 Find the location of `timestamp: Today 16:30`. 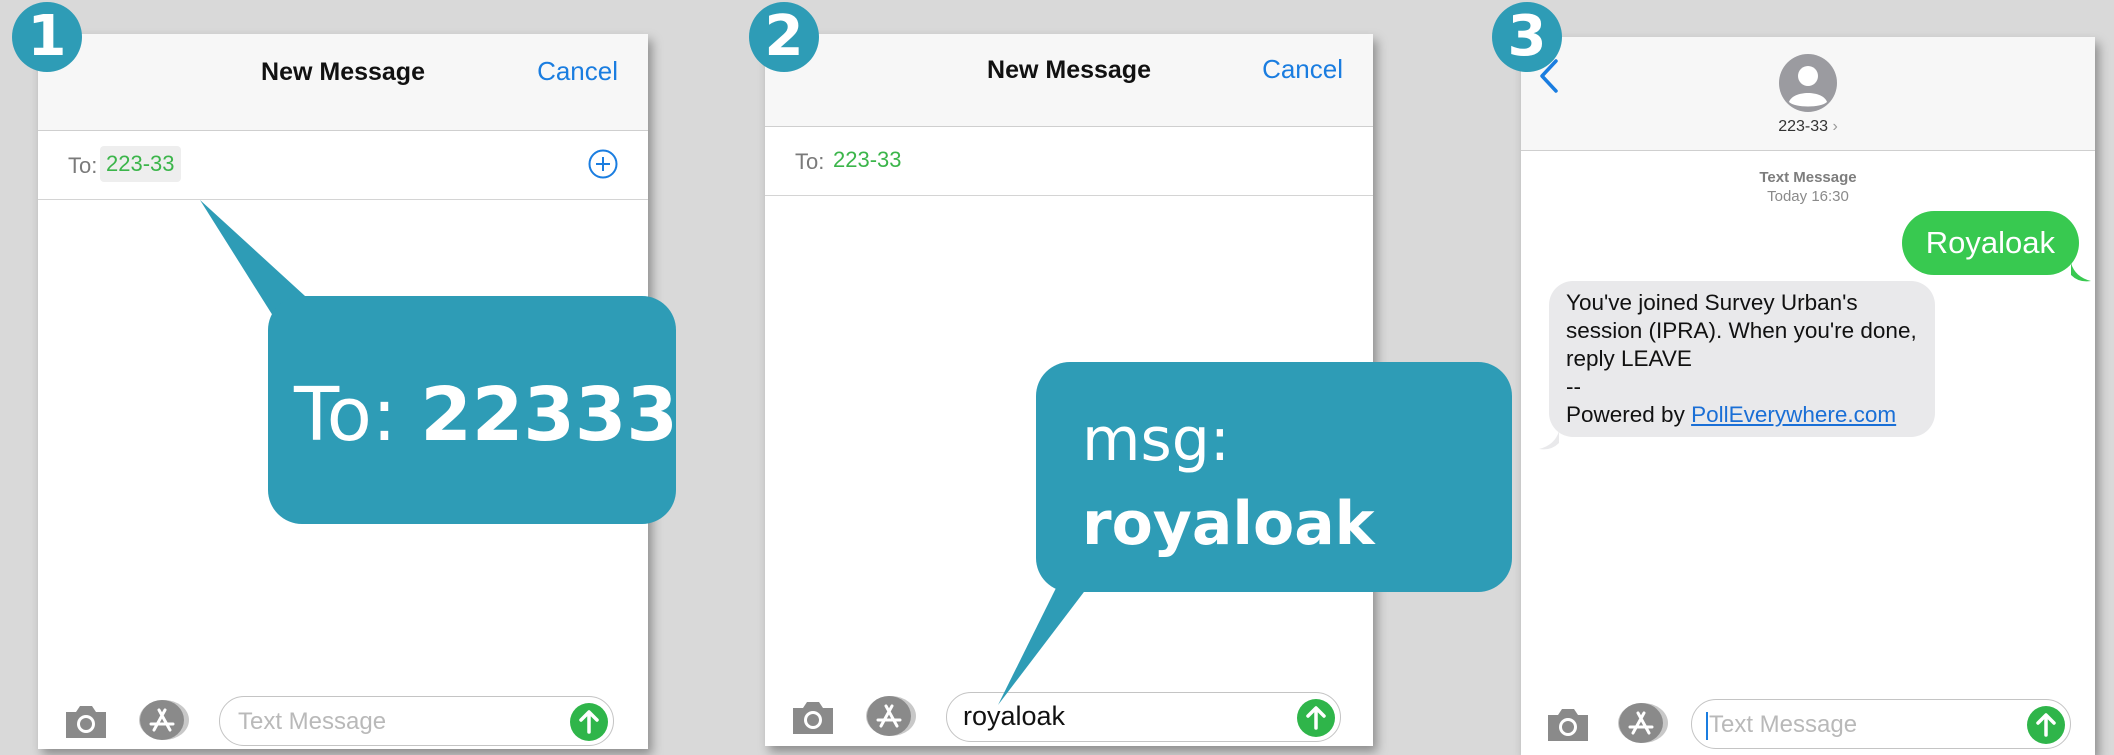

timestamp: Today 16:30 is located at coordinates (1808, 196).